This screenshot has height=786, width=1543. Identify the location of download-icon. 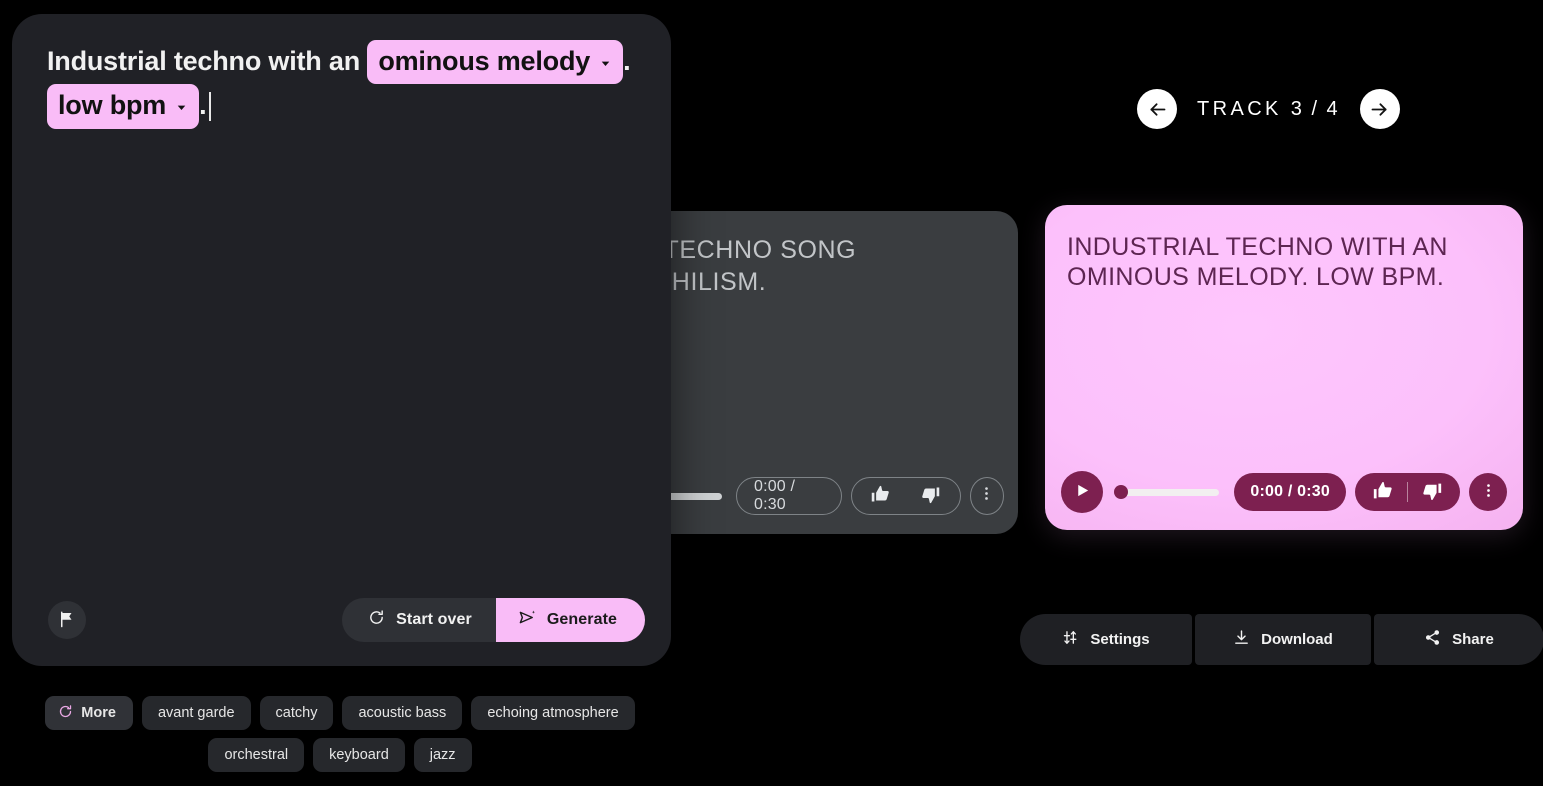
(1241, 639).